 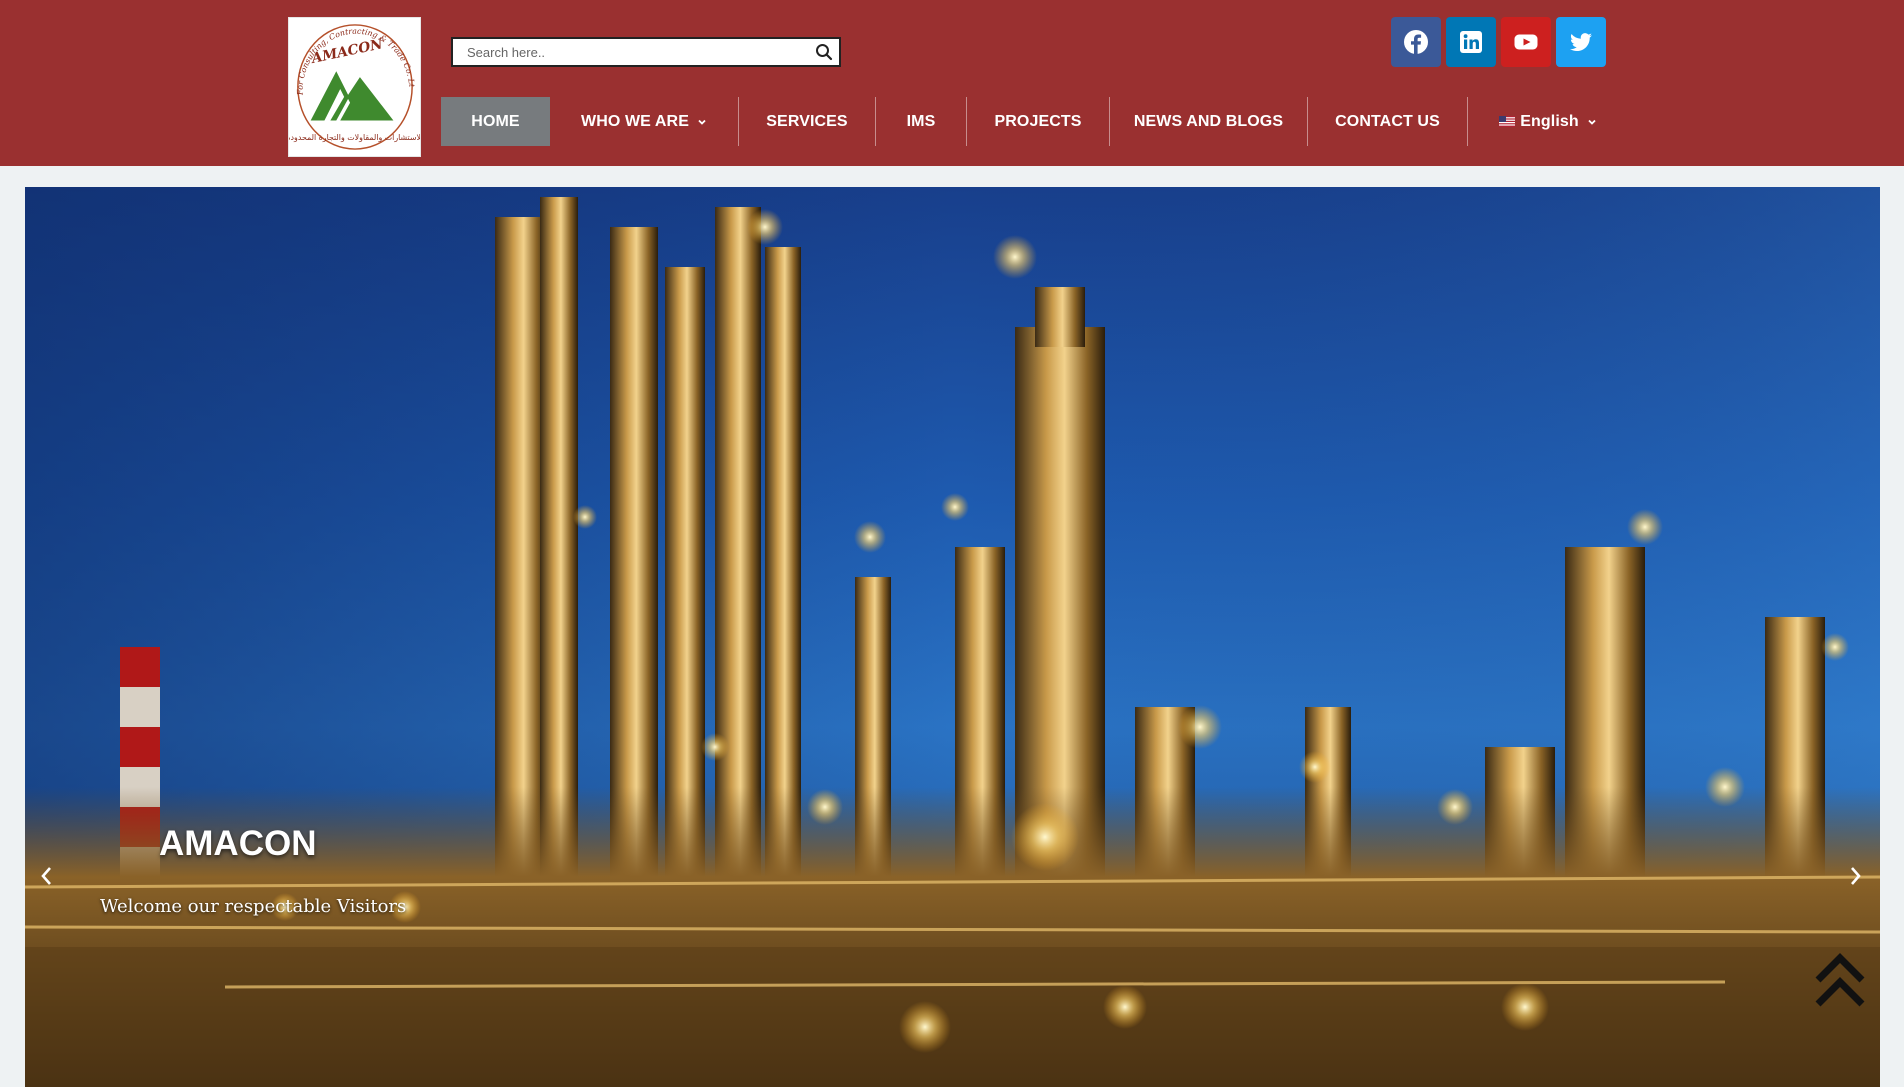 I want to click on facebook-link, so click(x=1416, y=42).